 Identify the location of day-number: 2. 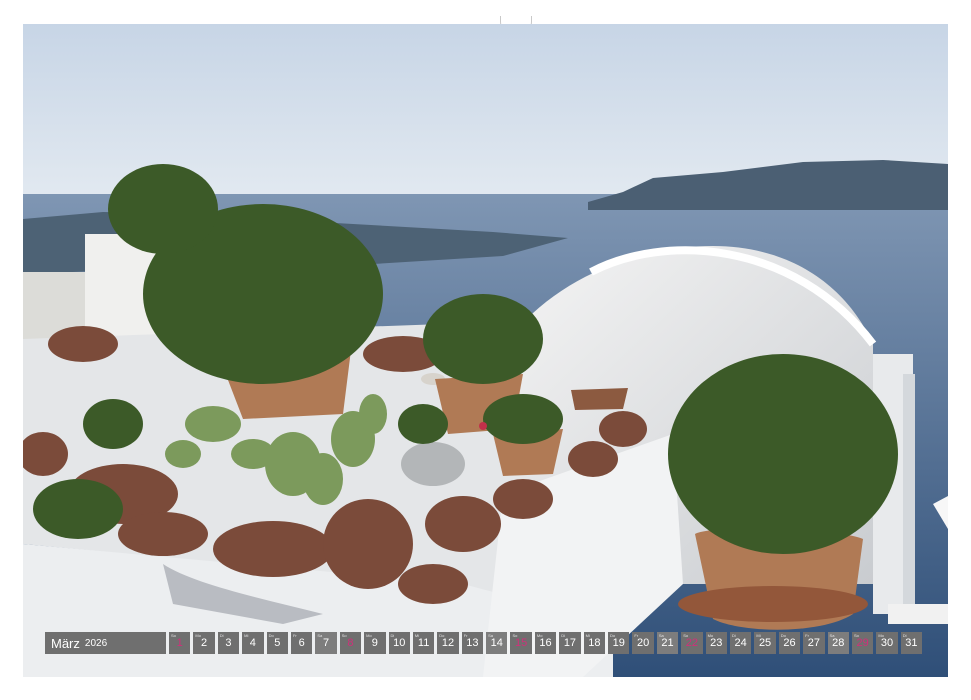
(204, 643).